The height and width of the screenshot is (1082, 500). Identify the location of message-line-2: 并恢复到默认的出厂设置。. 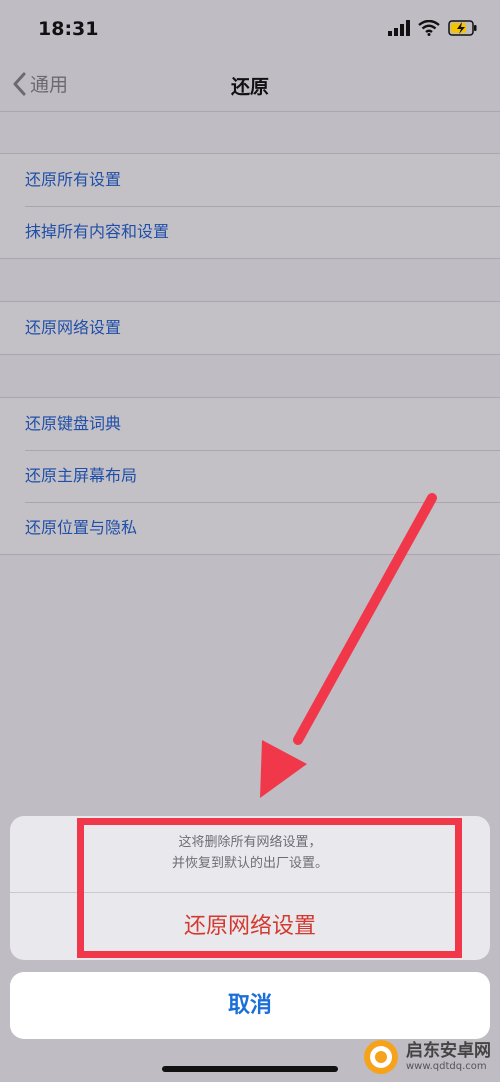
(249, 863).